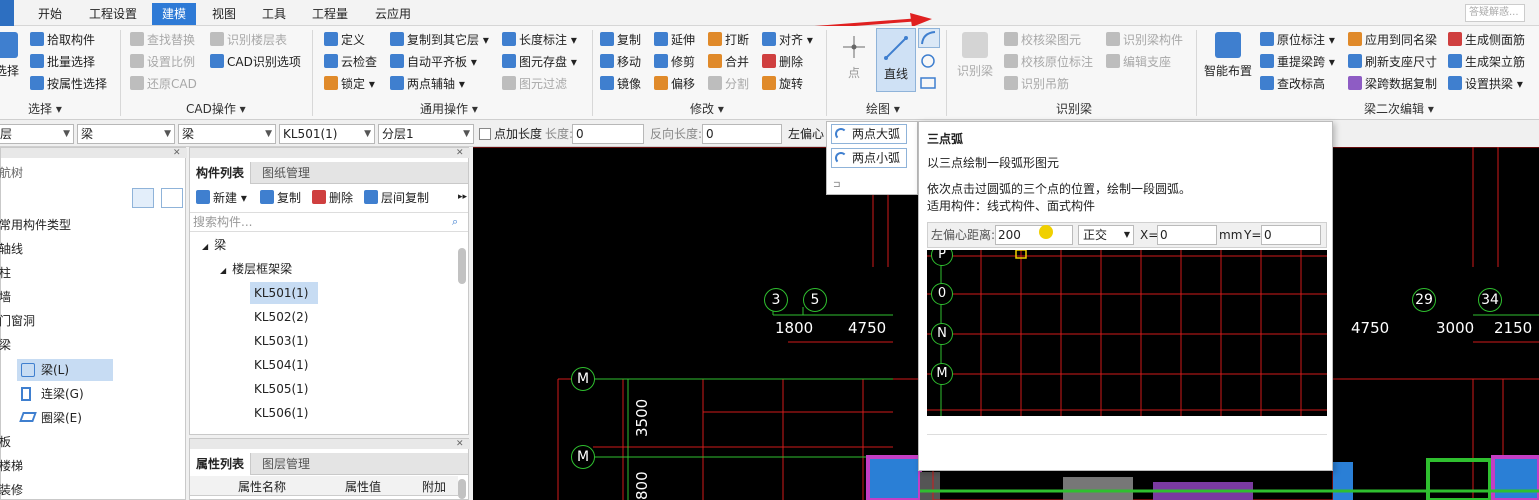 This screenshot has height=500, width=1539. Describe the element at coordinates (707, 109) in the screenshot. I see `group-label-modify: 修改 ▾` at that location.